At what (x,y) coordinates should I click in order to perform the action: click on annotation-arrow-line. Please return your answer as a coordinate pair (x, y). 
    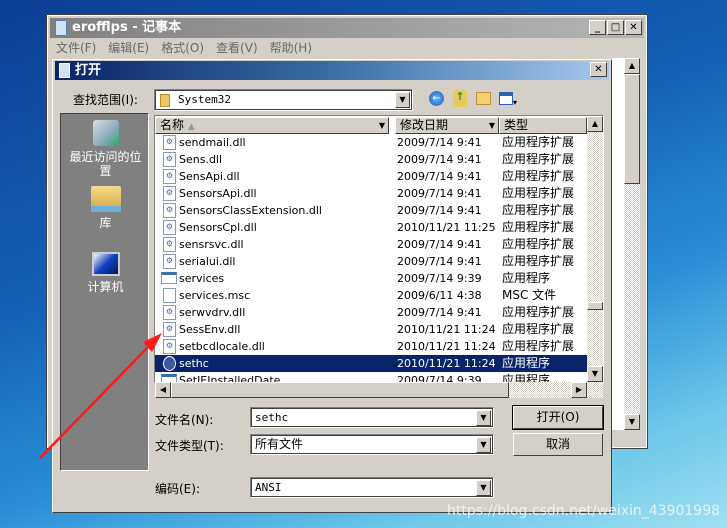
    Looking at the image, I should click on (95, 401).